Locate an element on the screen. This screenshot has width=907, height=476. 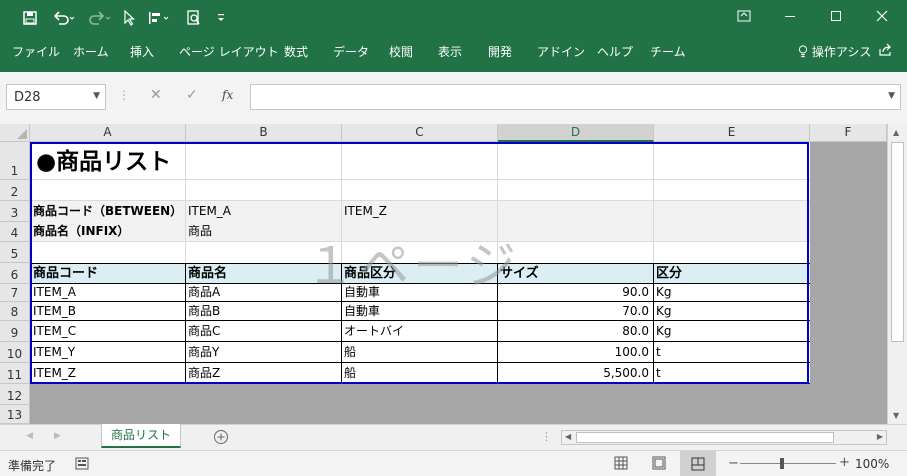
normal-view-icon is located at coordinates (621, 464).